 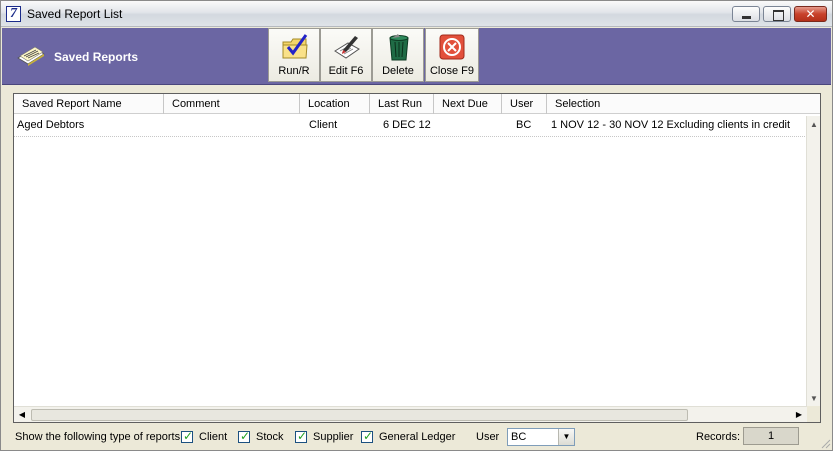 What do you see at coordinates (270, 437) in the screenshot?
I see `checkbox-stock-label: Stock` at bounding box center [270, 437].